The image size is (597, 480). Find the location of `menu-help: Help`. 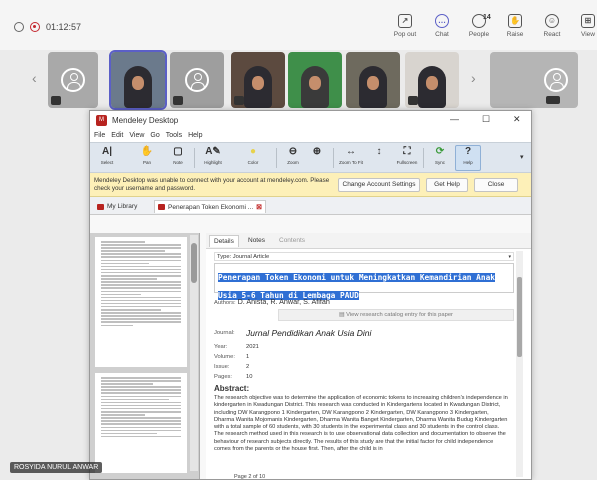

menu-help: Help is located at coordinates (195, 135).